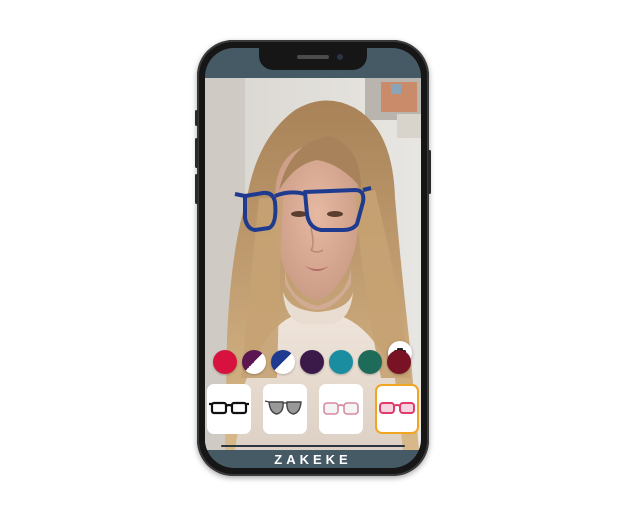 The height and width of the screenshot is (524, 640). Describe the element at coordinates (313, 446) in the screenshot. I see `home-indicator` at that location.